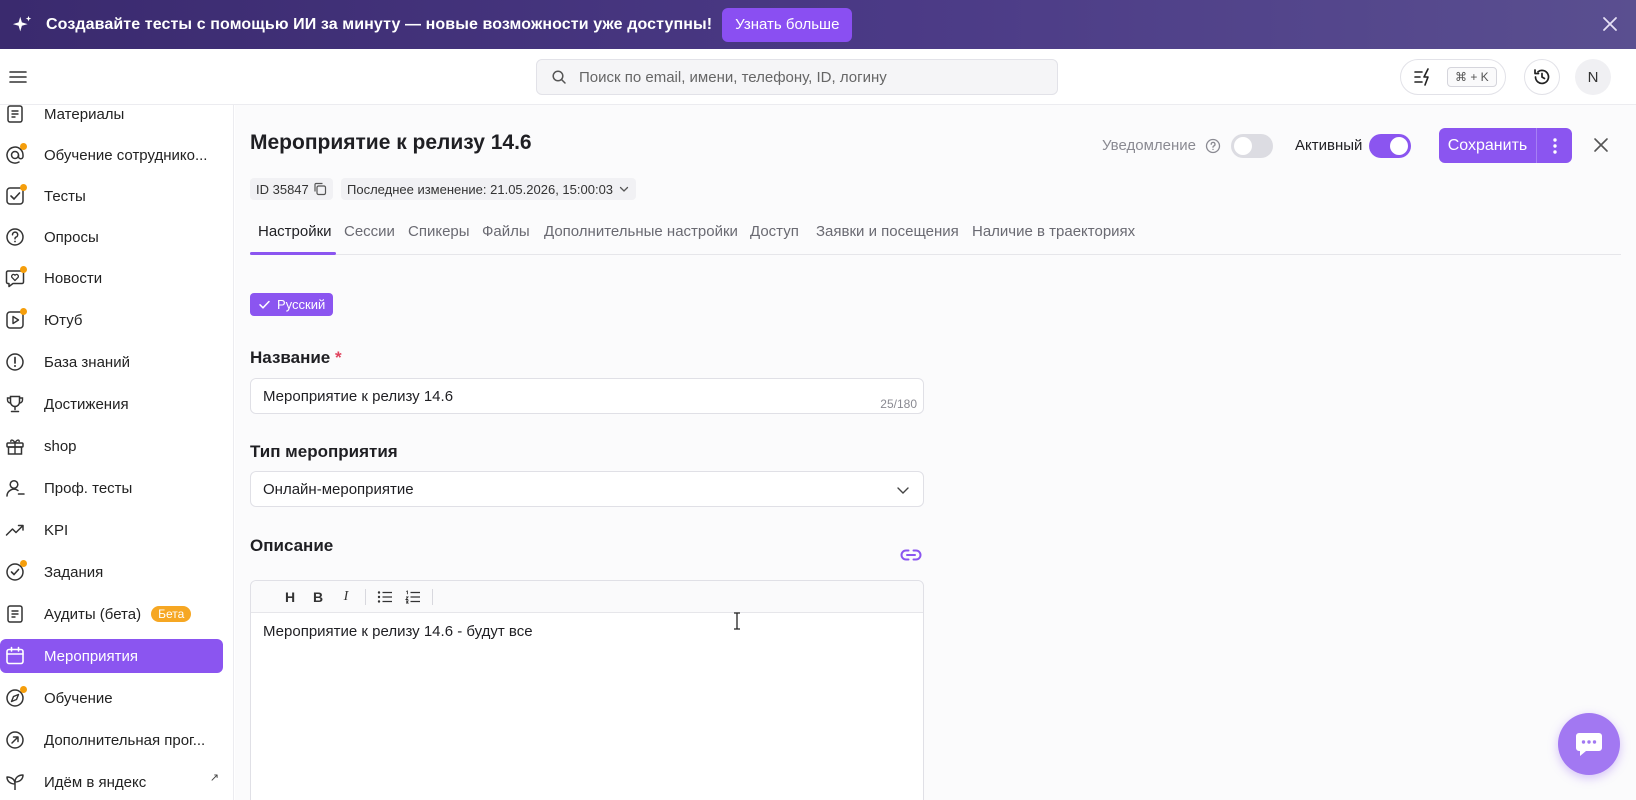 The height and width of the screenshot is (800, 1636). What do you see at coordinates (1252, 146) in the screenshot?
I see `notification-toggle` at bounding box center [1252, 146].